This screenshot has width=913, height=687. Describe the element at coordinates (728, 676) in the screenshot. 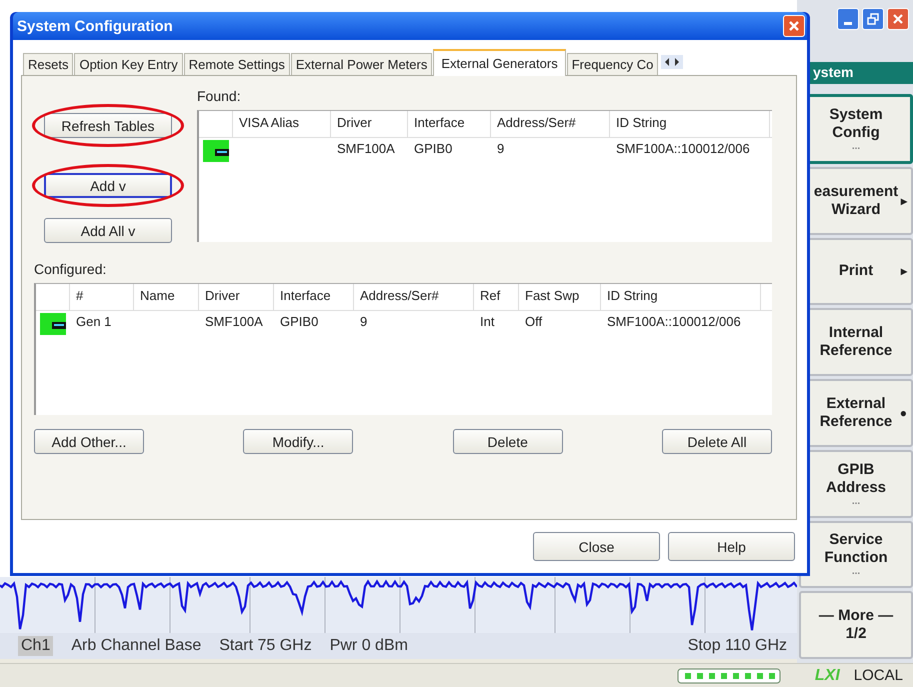

I see `led-meter-icon` at that location.